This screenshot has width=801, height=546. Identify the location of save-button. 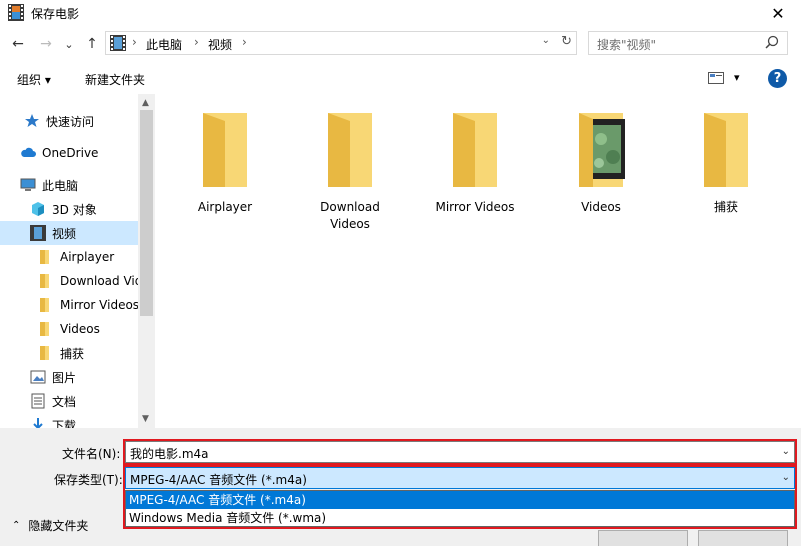
(643, 538).